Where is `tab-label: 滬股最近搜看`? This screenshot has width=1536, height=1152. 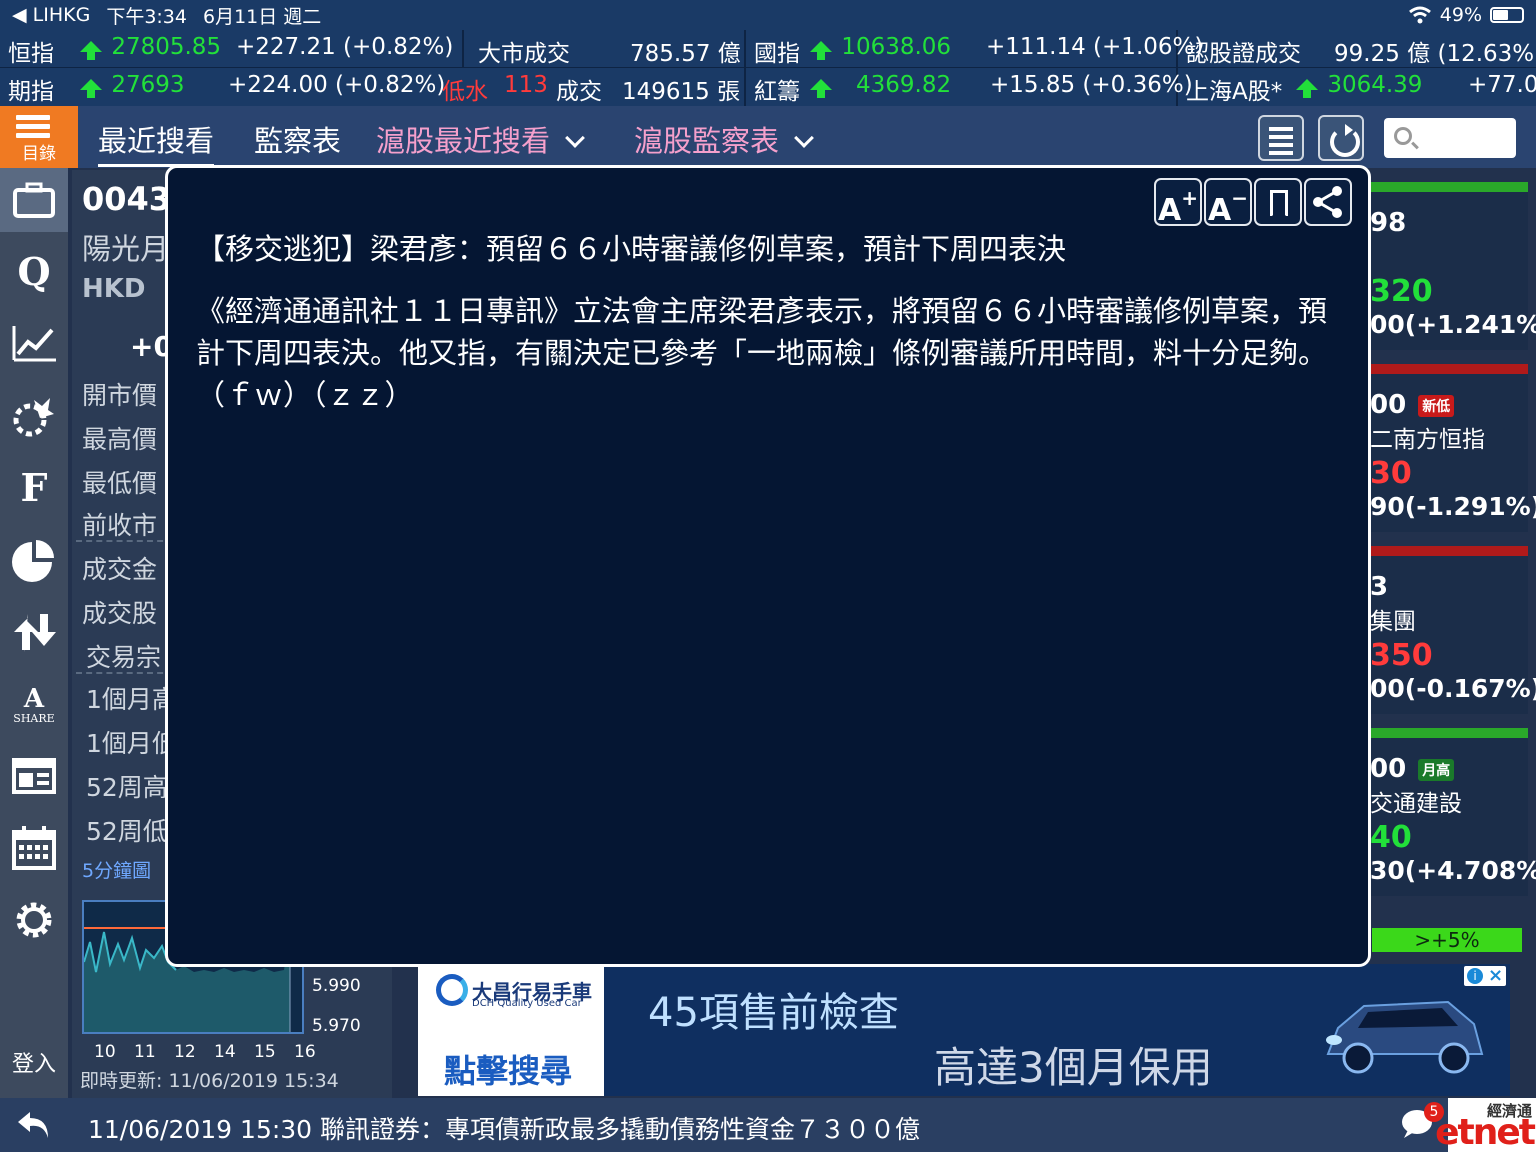
tab-label: 滬股最近搜看 is located at coordinates (463, 141).